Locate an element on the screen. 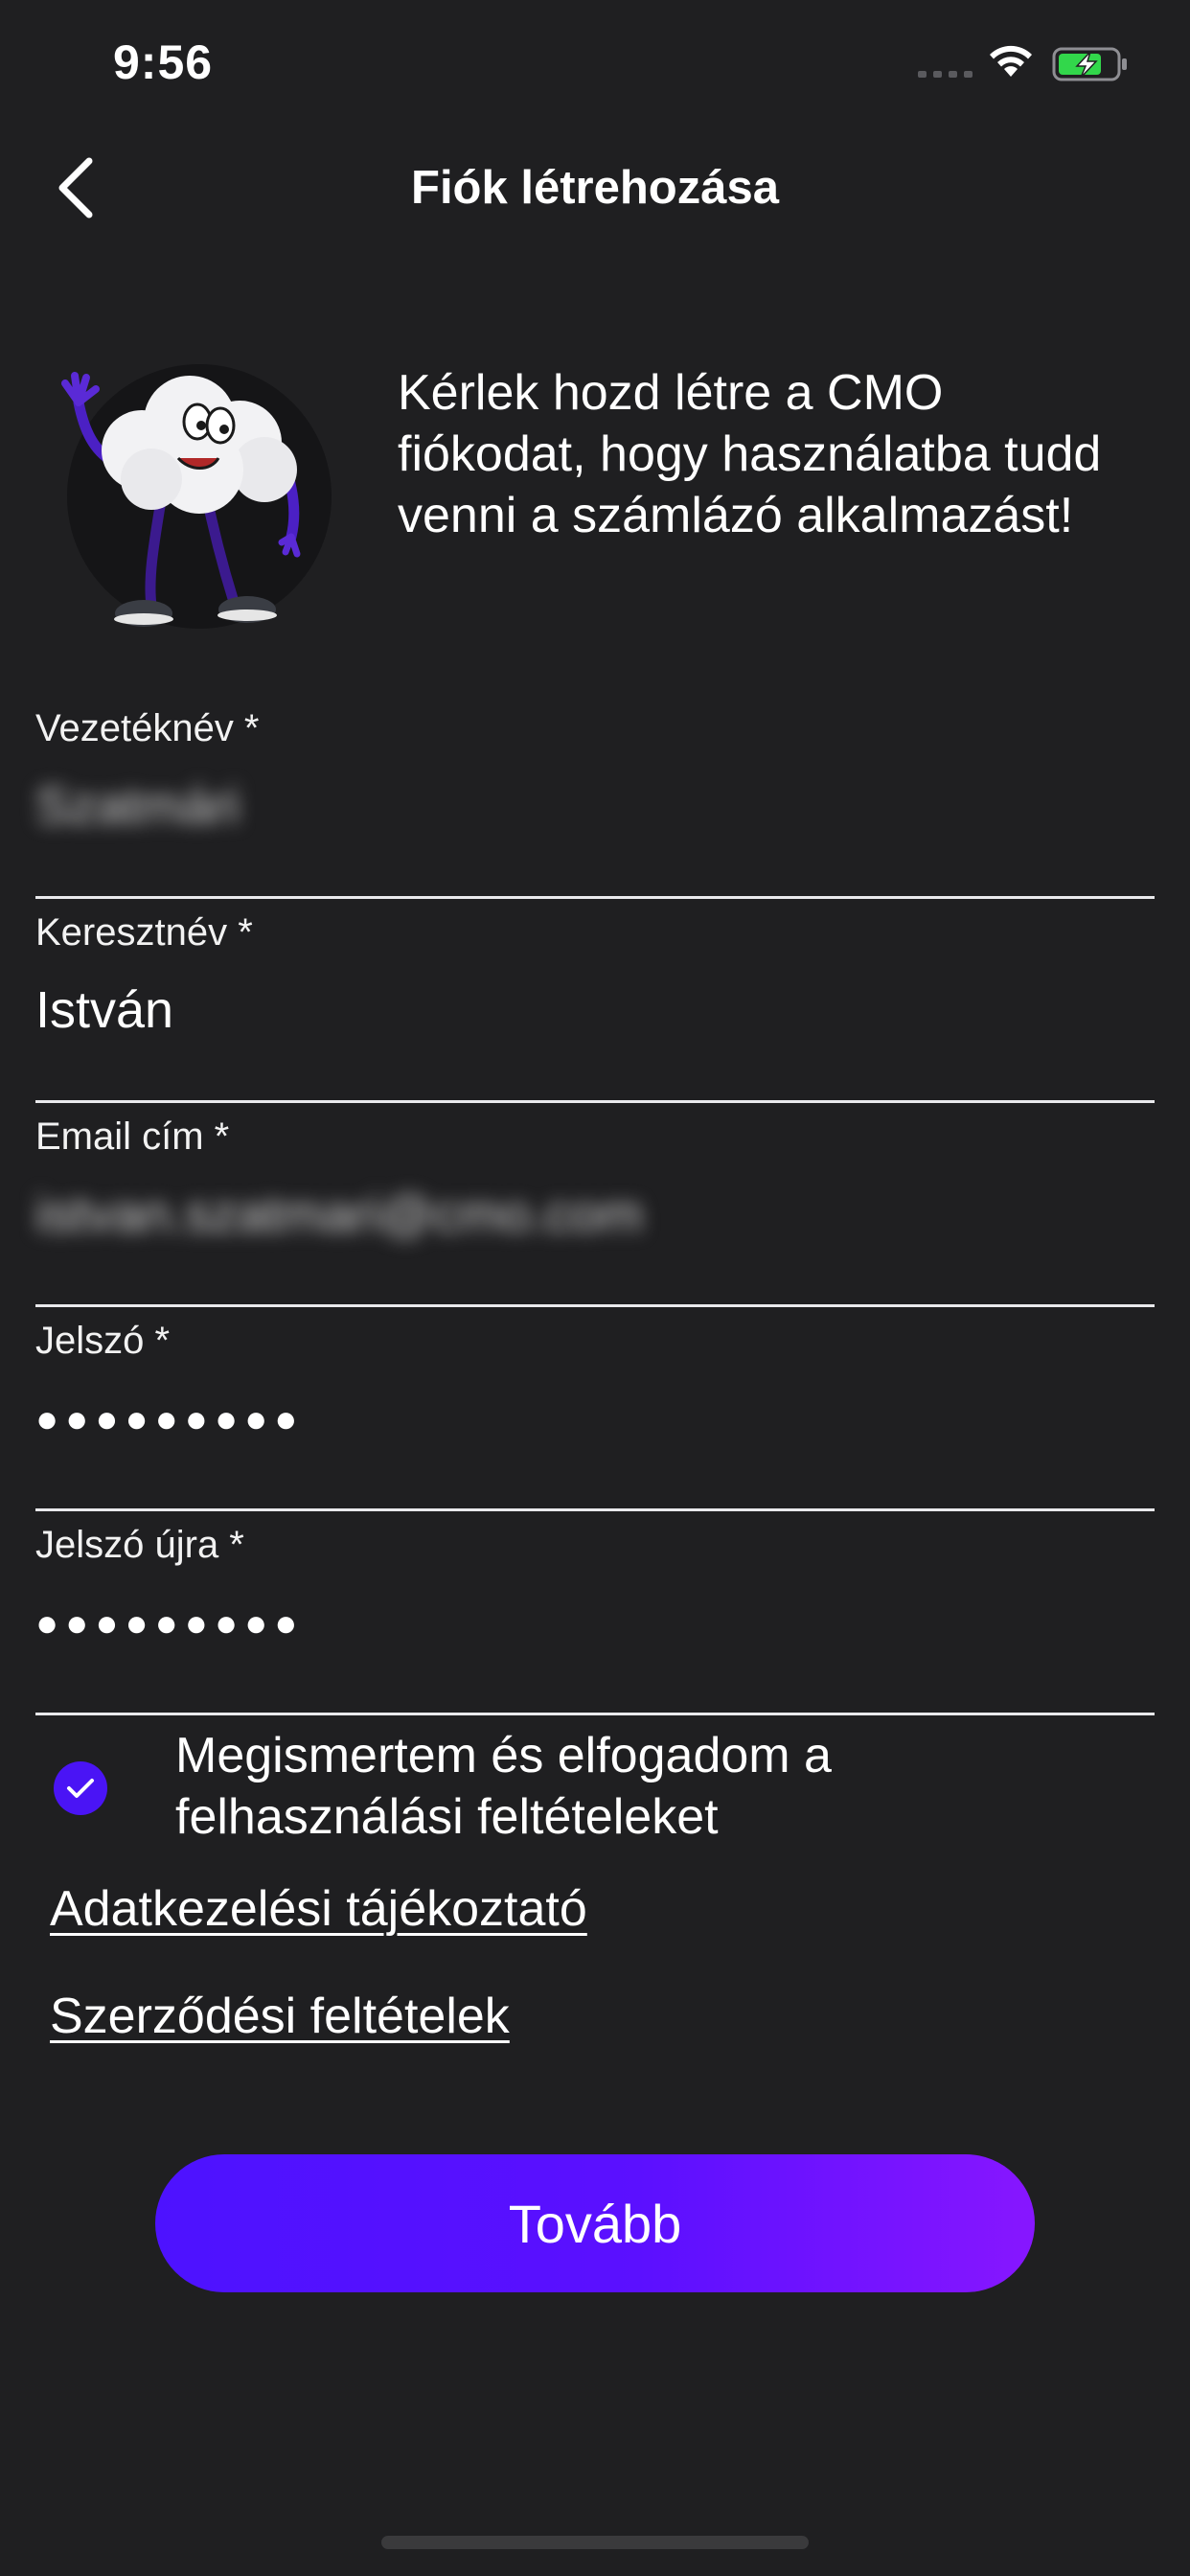 The image size is (1190, 2576). privacy-policy-link: Adatkezelési tájékoztató is located at coordinates (319, 1909).